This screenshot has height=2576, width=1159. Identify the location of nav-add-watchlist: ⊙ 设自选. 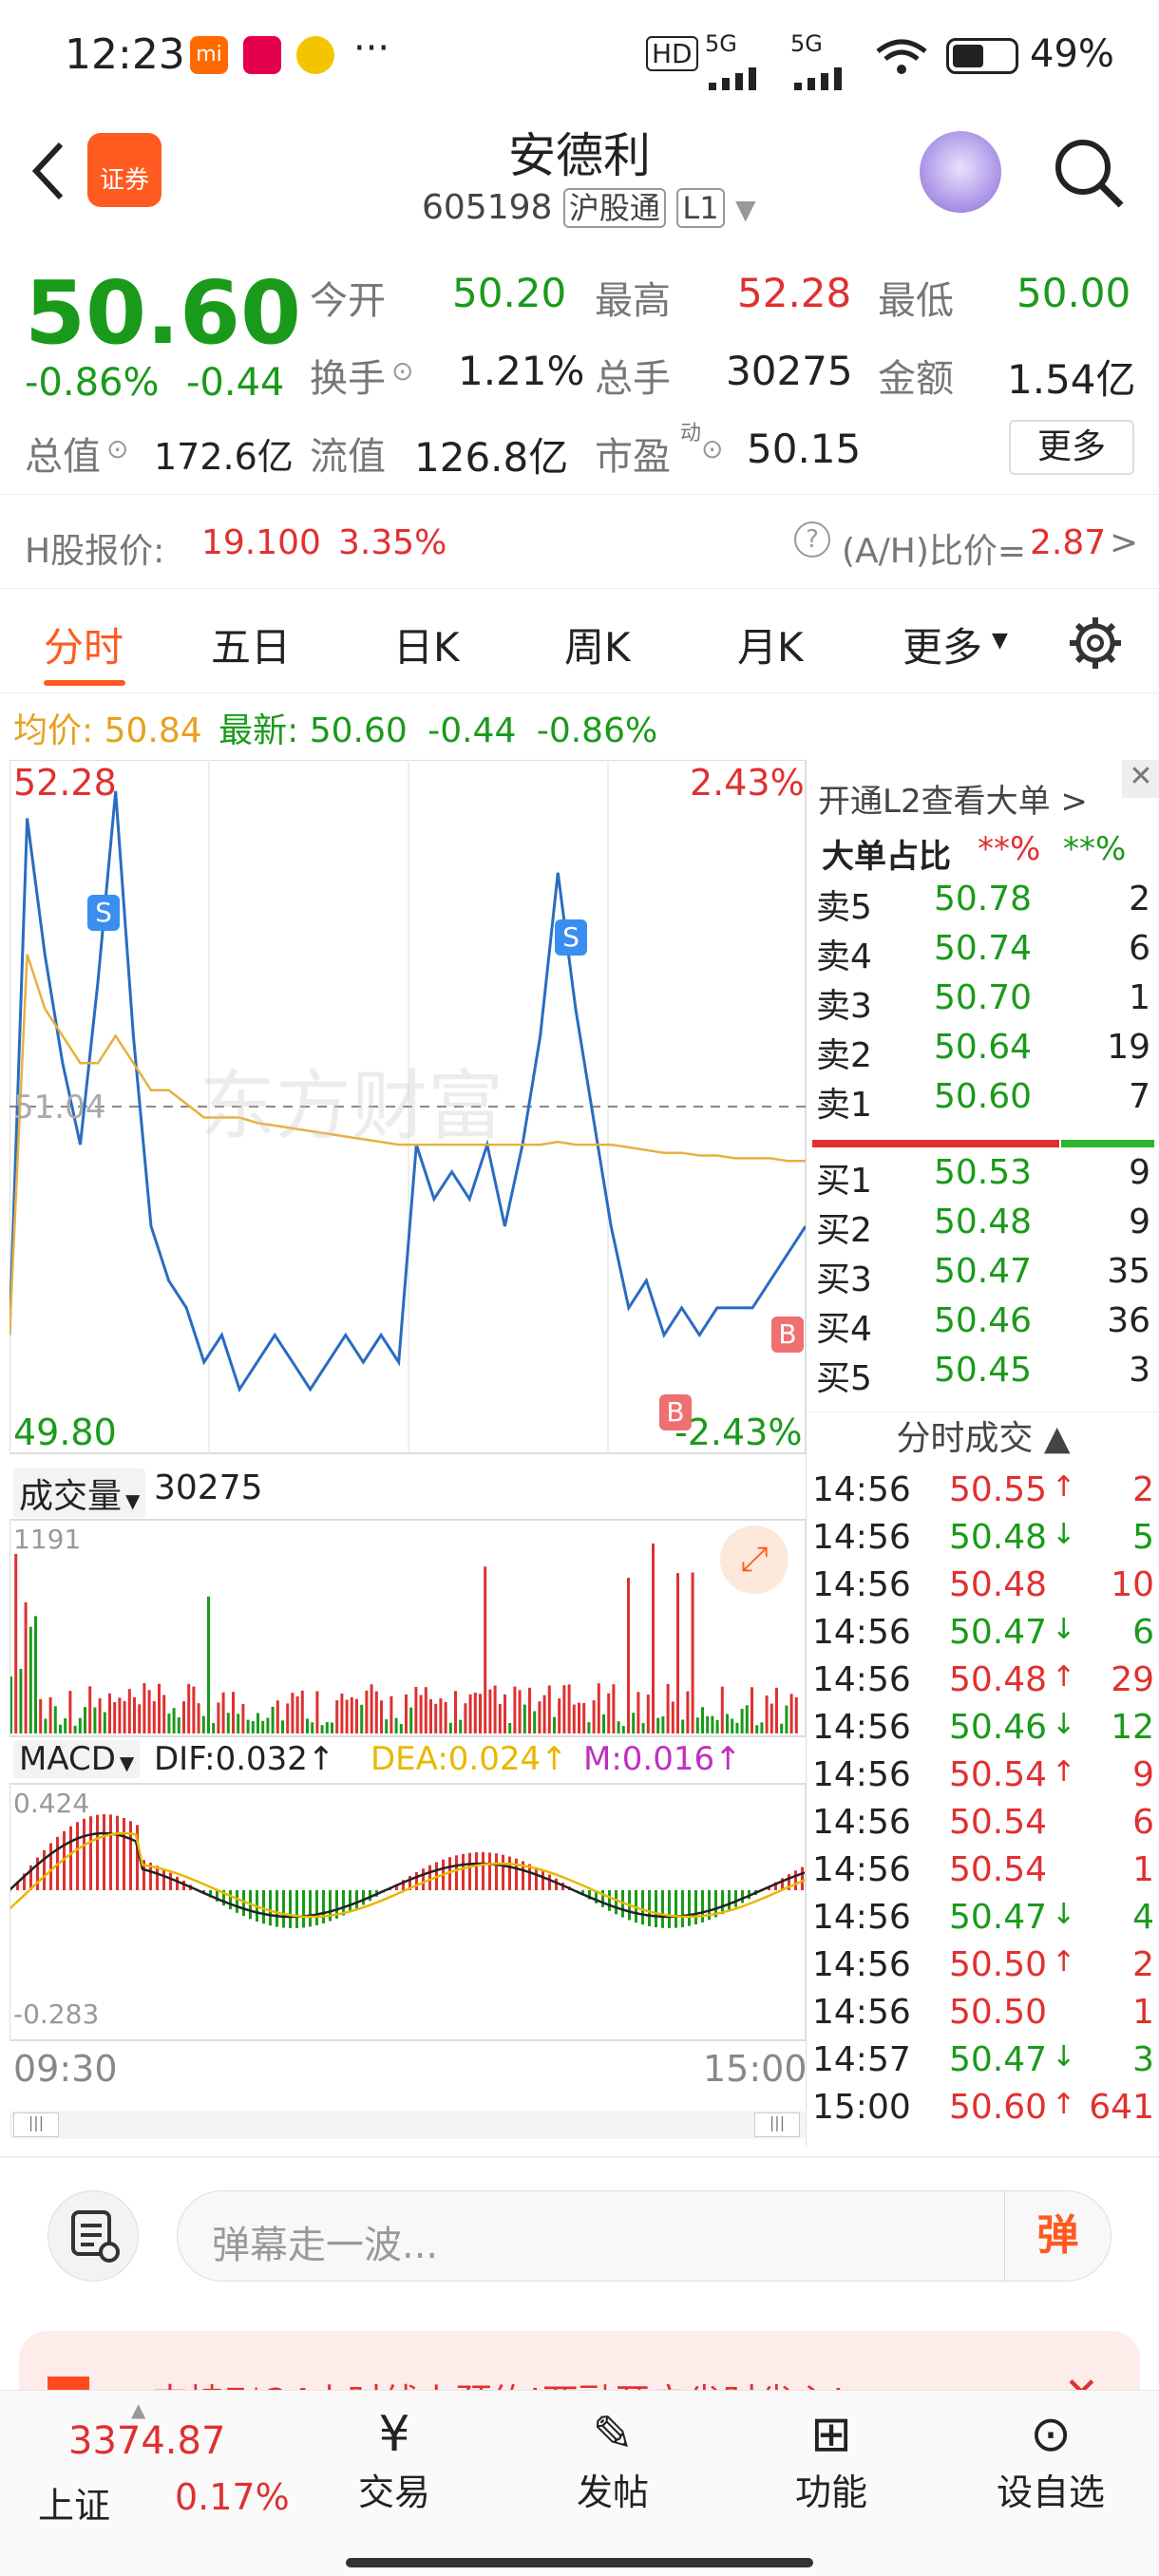
(1050, 2467).